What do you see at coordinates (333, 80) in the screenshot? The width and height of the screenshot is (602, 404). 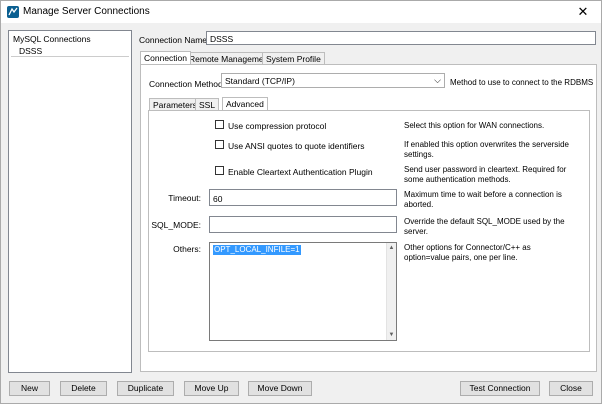 I see `connection-method-select: Standard (TCP/IP) ⌵` at bounding box center [333, 80].